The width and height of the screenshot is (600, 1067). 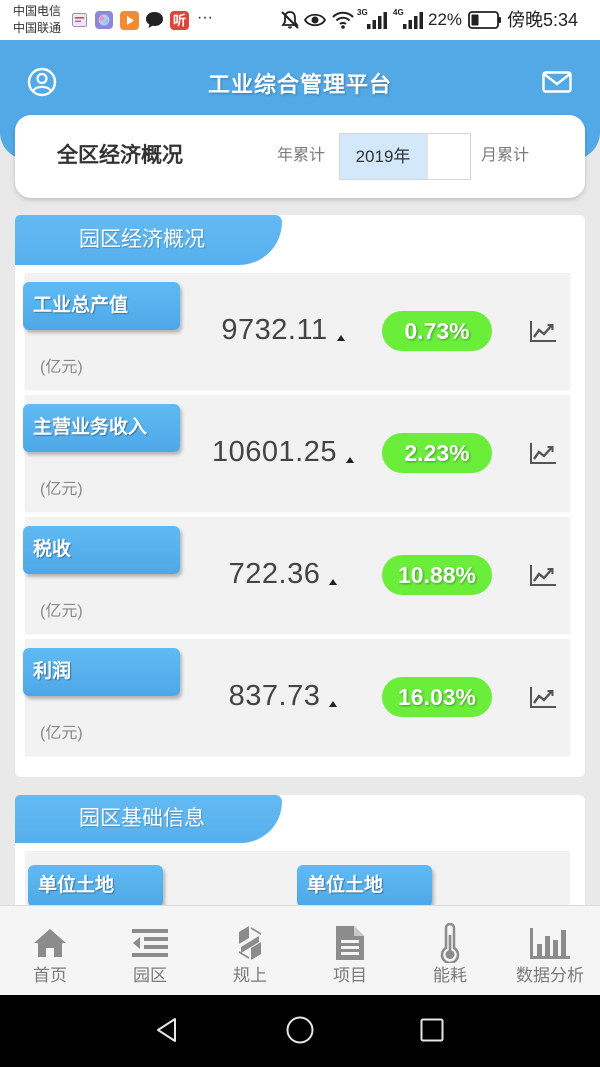 What do you see at coordinates (50, 943) in the screenshot?
I see `home-icon` at bounding box center [50, 943].